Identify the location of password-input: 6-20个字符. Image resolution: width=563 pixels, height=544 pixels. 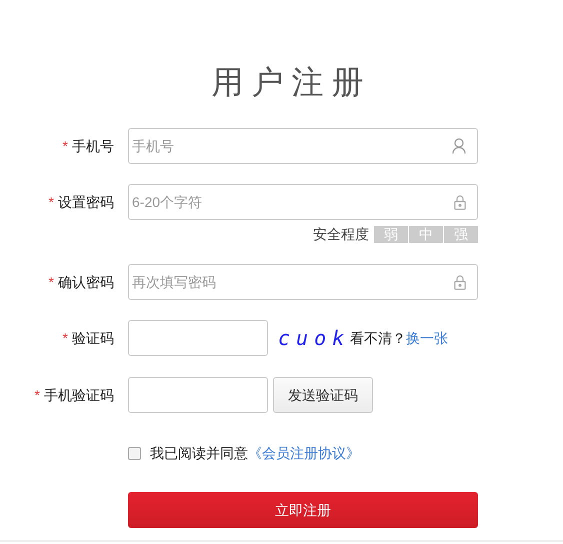
(303, 202).